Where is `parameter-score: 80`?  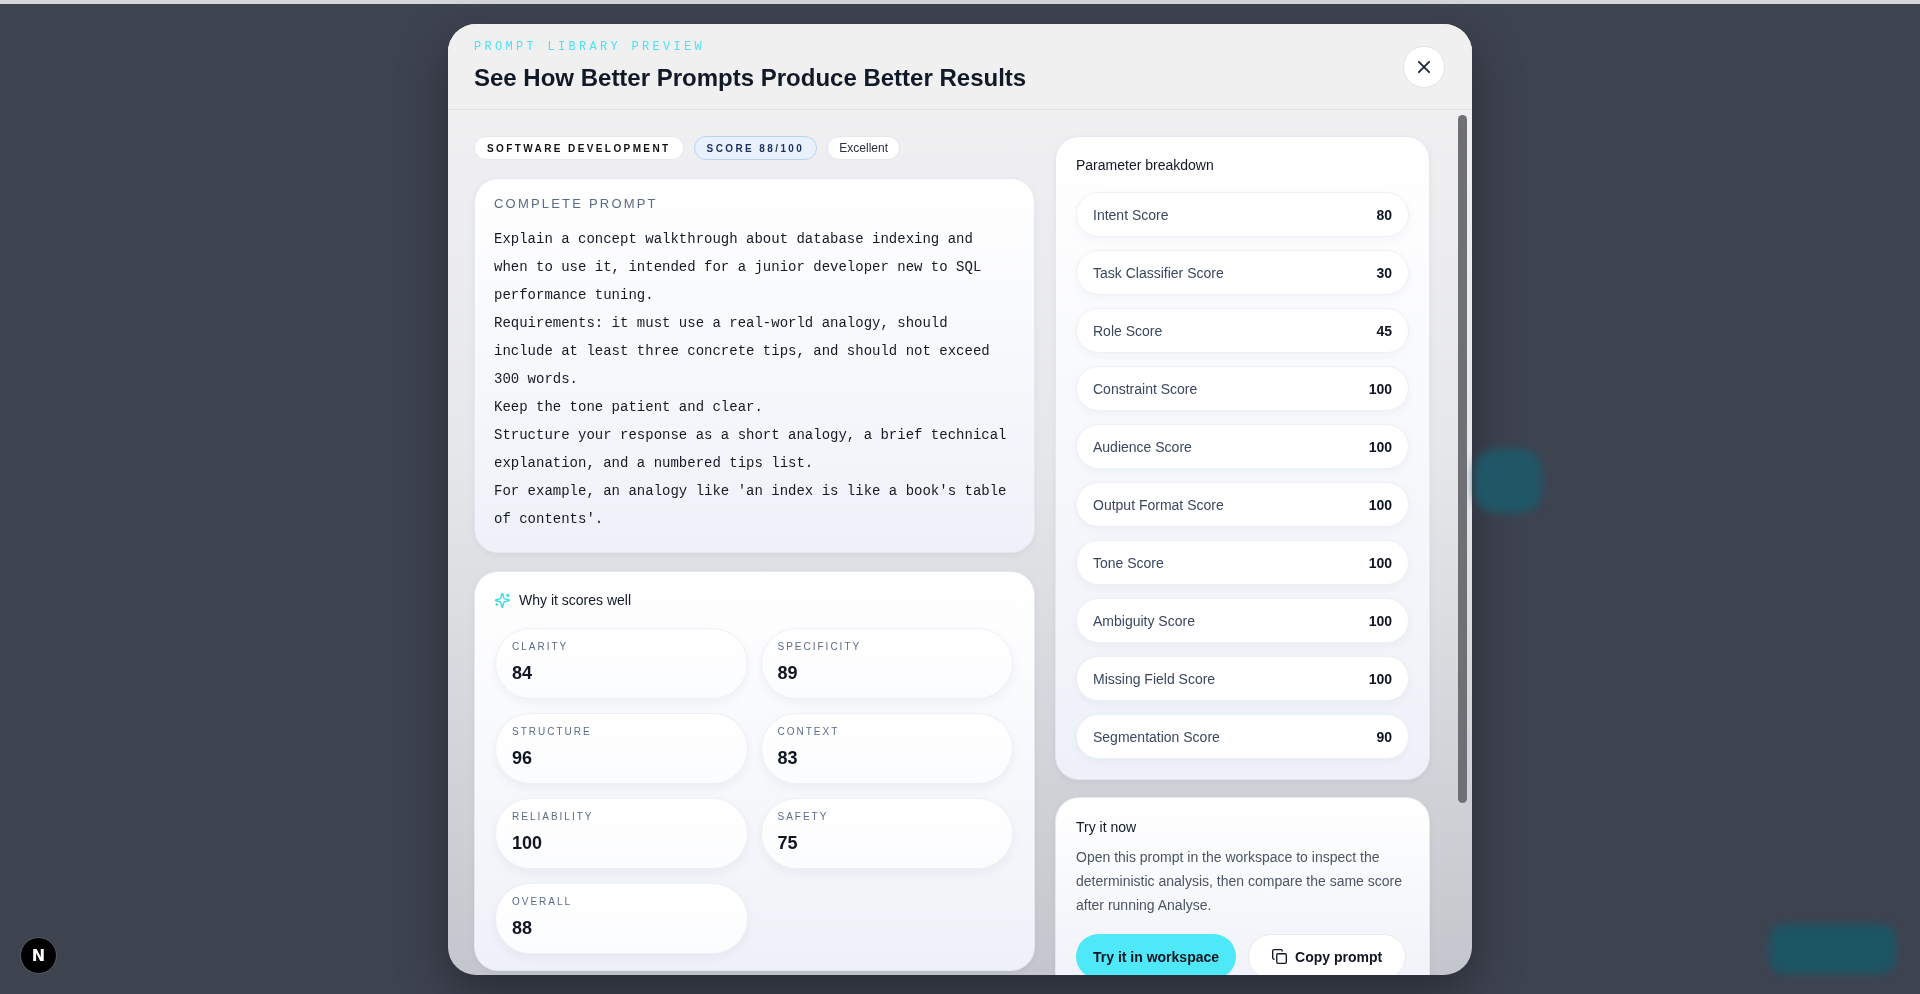 parameter-score: 80 is located at coordinates (1384, 214).